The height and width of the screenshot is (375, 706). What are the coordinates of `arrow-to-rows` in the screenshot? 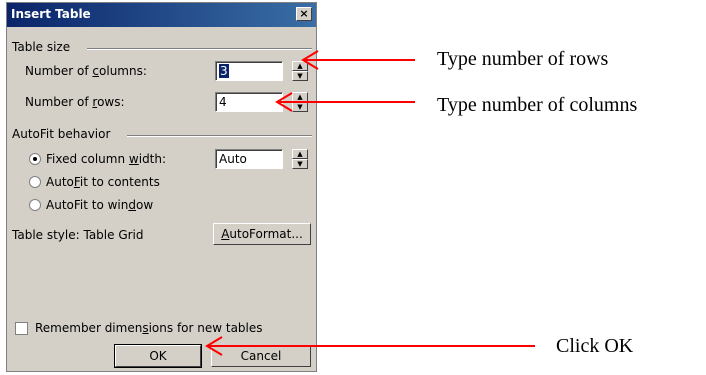 It's located at (345, 102).